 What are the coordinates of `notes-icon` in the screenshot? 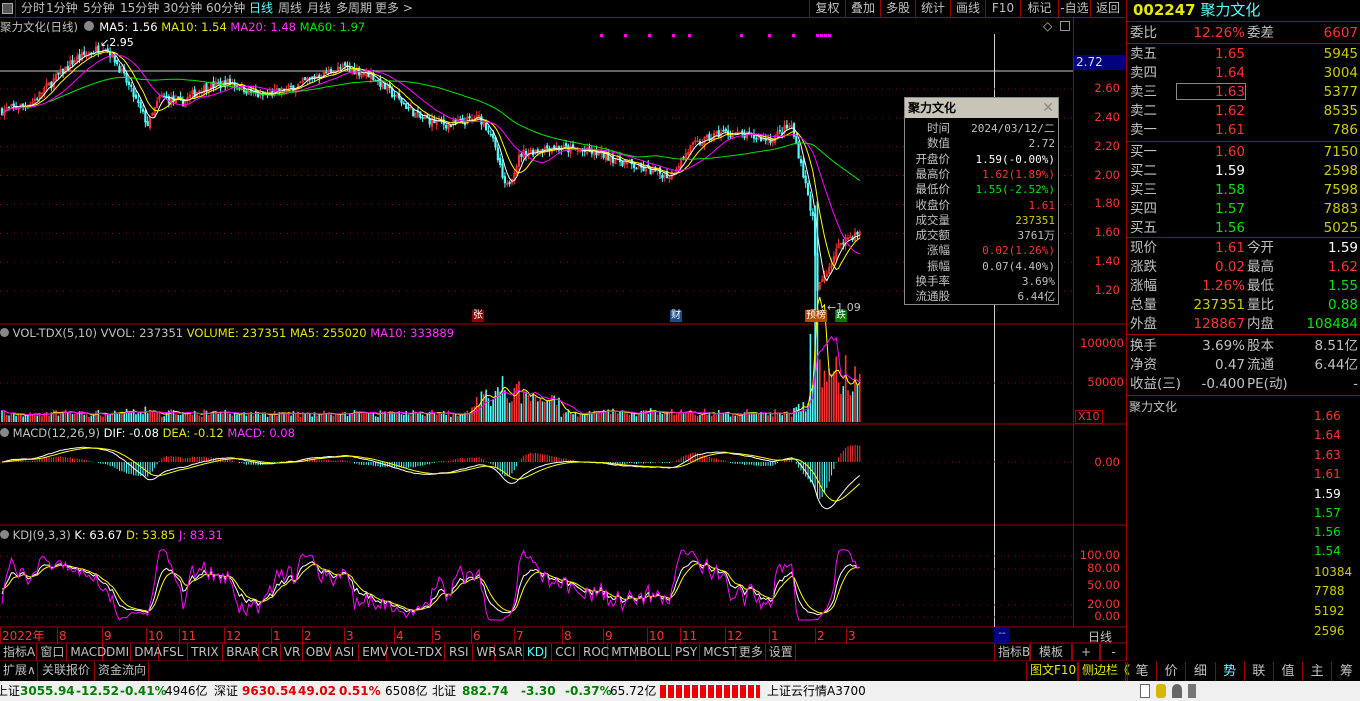 It's located at (1145, 691).